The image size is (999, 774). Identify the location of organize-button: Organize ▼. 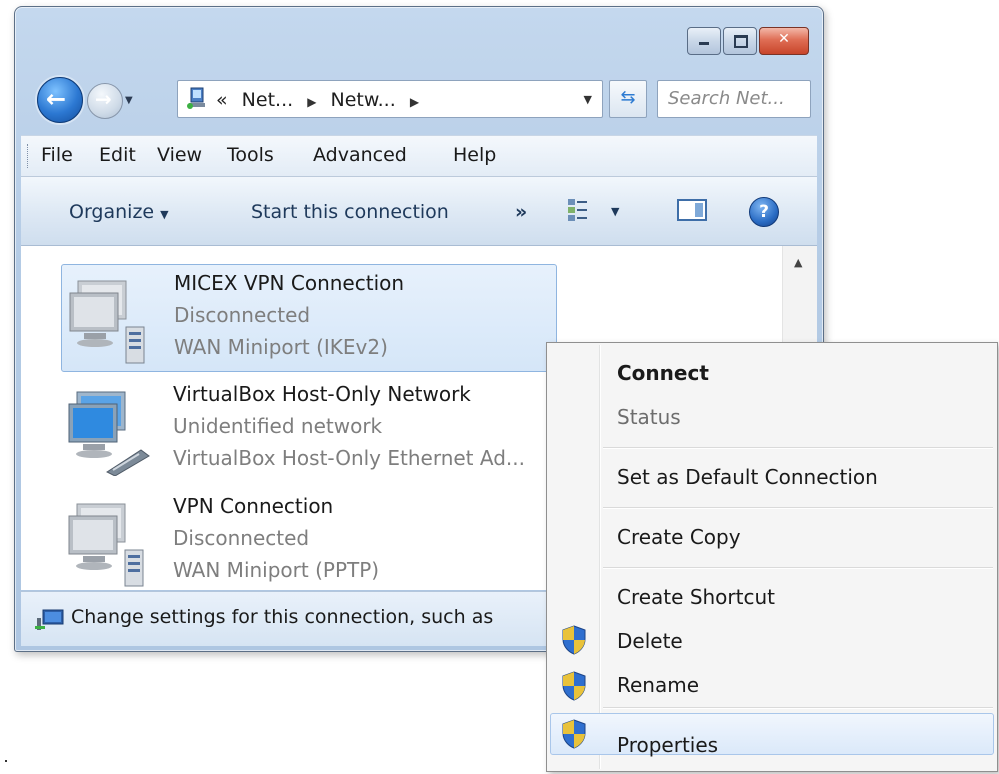
(119, 212).